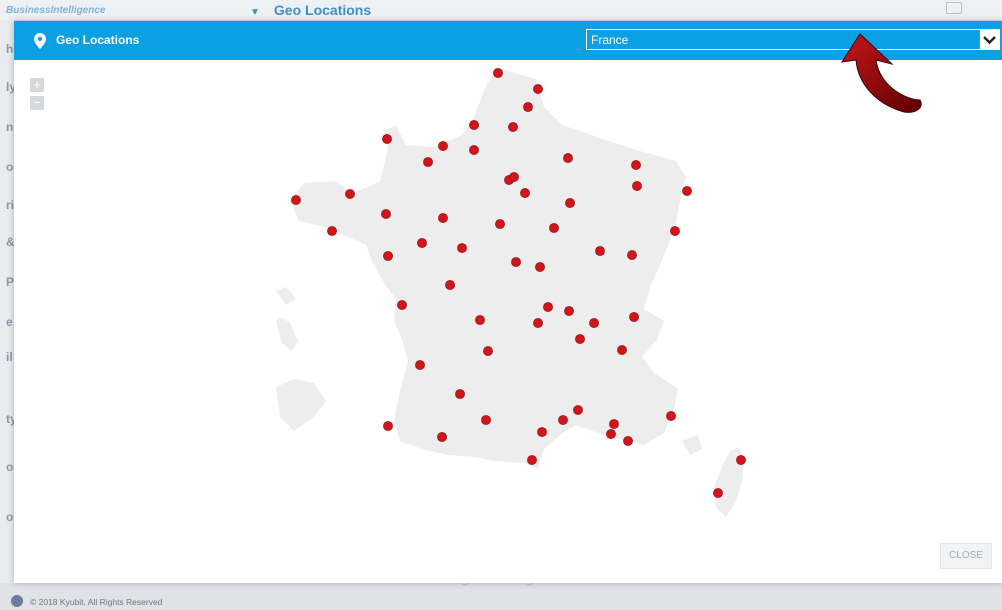  Describe the element at coordinates (8, 305) in the screenshot. I see `background-sidebar: h ly nl o ri & Pe il ty o o` at that location.